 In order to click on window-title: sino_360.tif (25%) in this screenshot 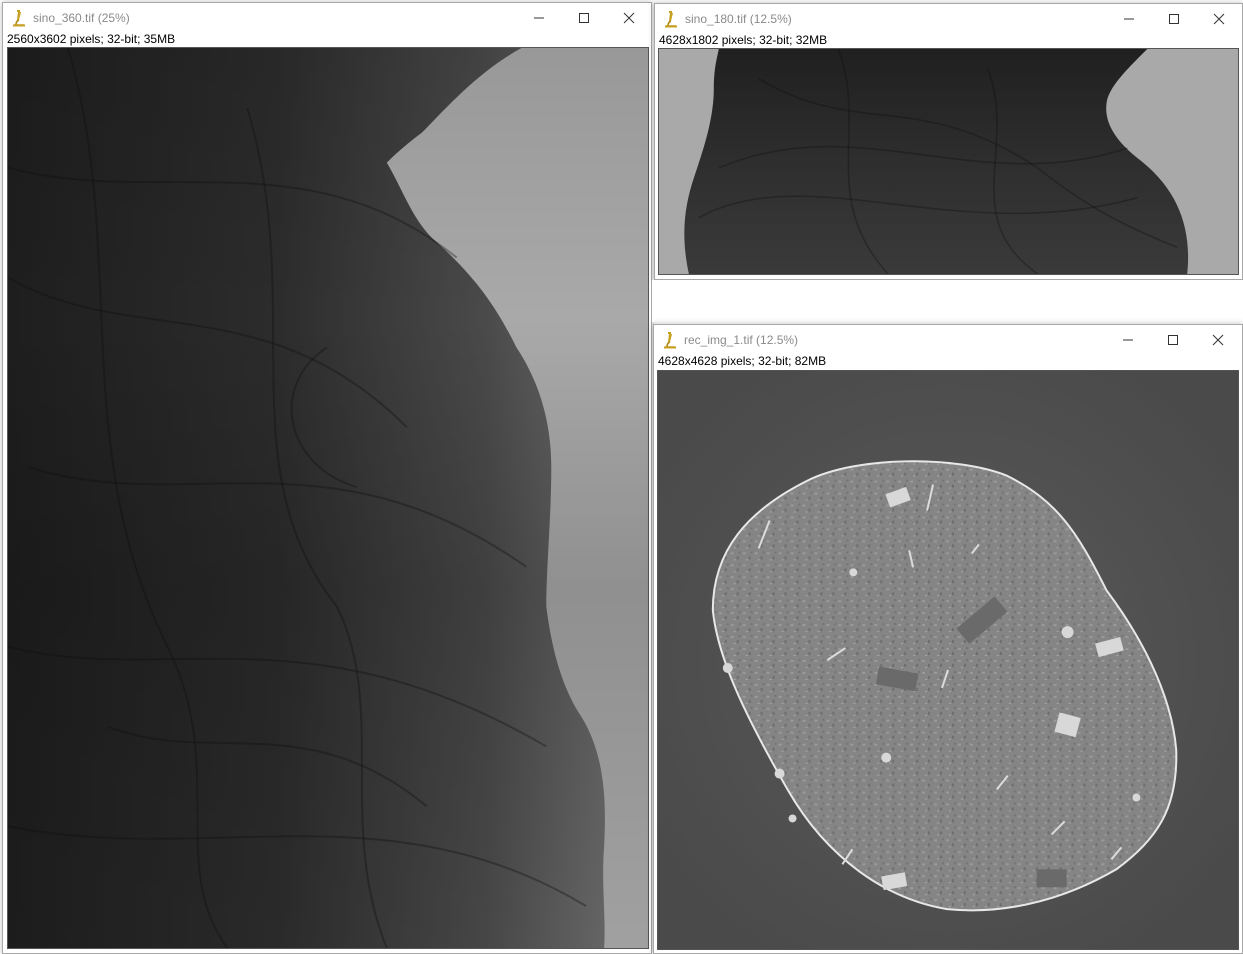, I will do `click(81, 18)`.